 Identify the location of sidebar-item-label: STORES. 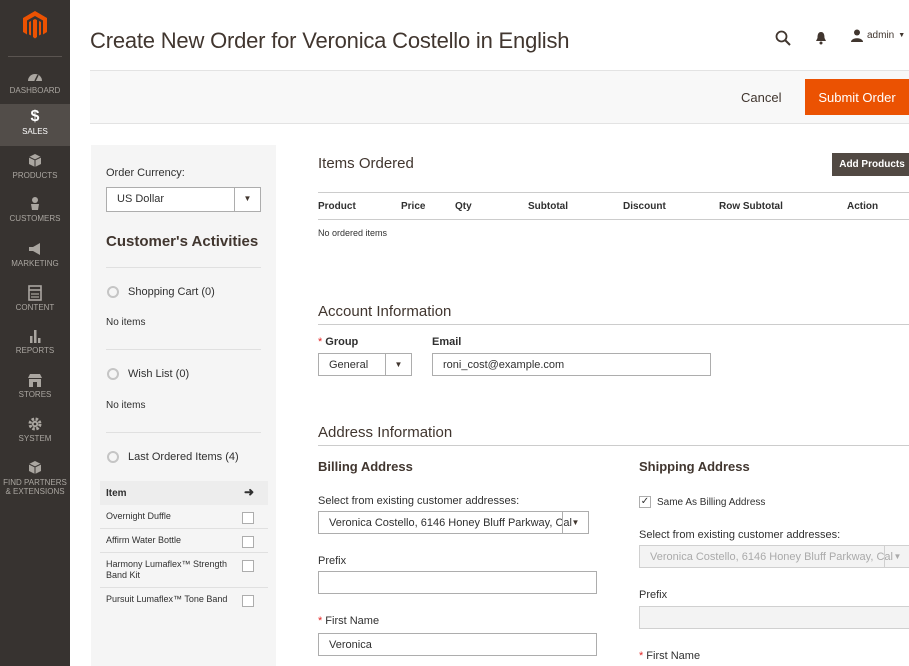
(35, 394).